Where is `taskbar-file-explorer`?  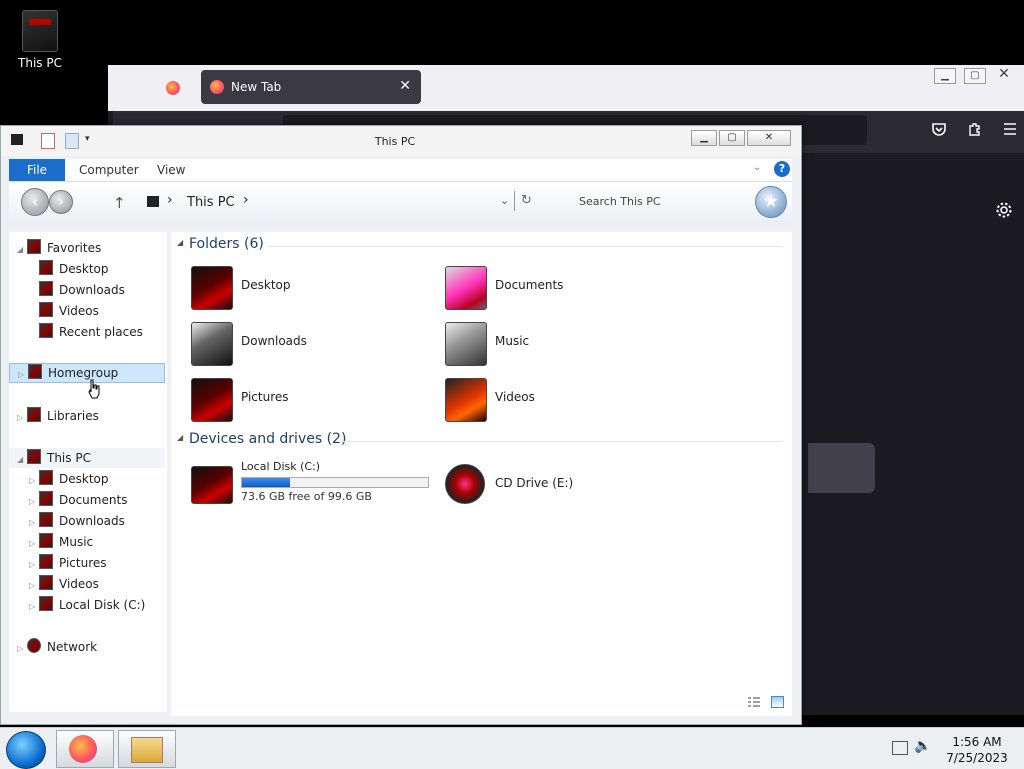
taskbar-file-explorer is located at coordinates (147, 749).